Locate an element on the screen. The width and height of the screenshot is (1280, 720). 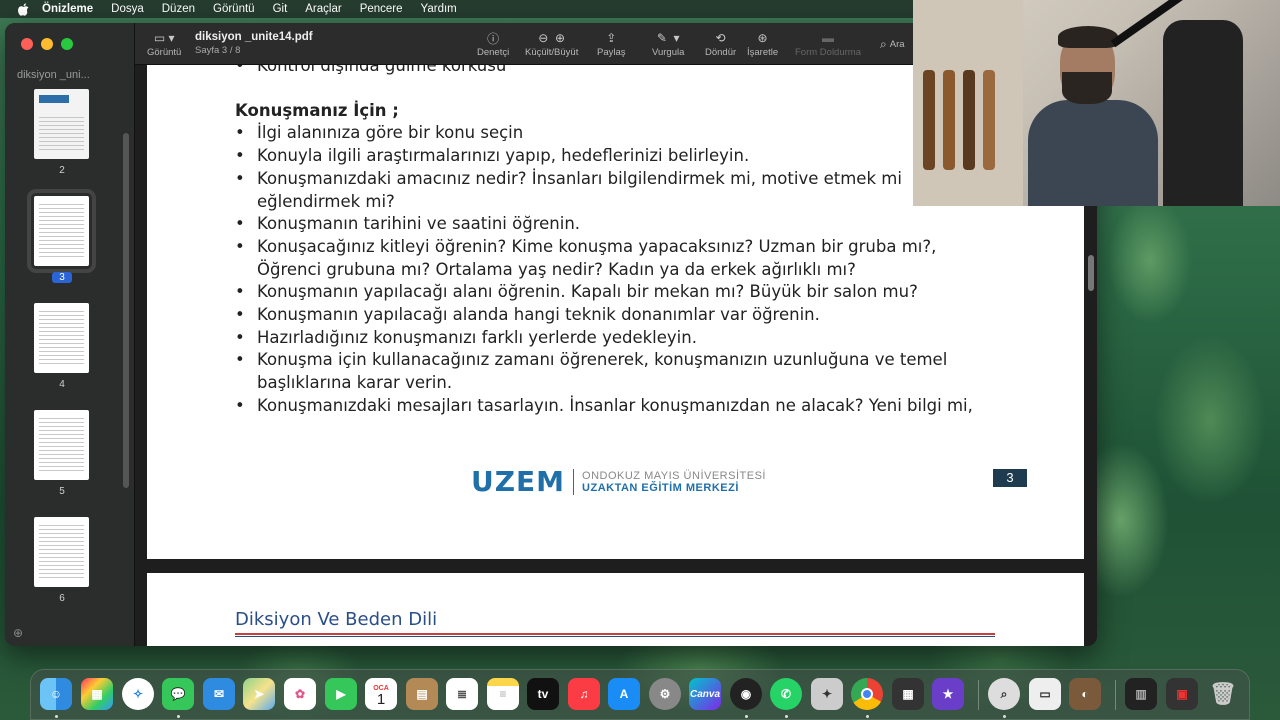
photos-icon: ✿ is located at coordinates (300, 694).